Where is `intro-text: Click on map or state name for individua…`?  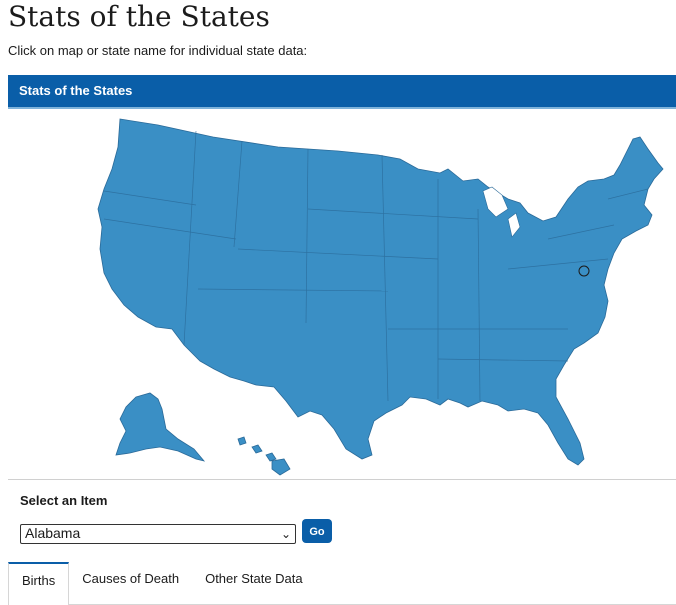 intro-text: Click on map or state name for individua… is located at coordinates (158, 50).